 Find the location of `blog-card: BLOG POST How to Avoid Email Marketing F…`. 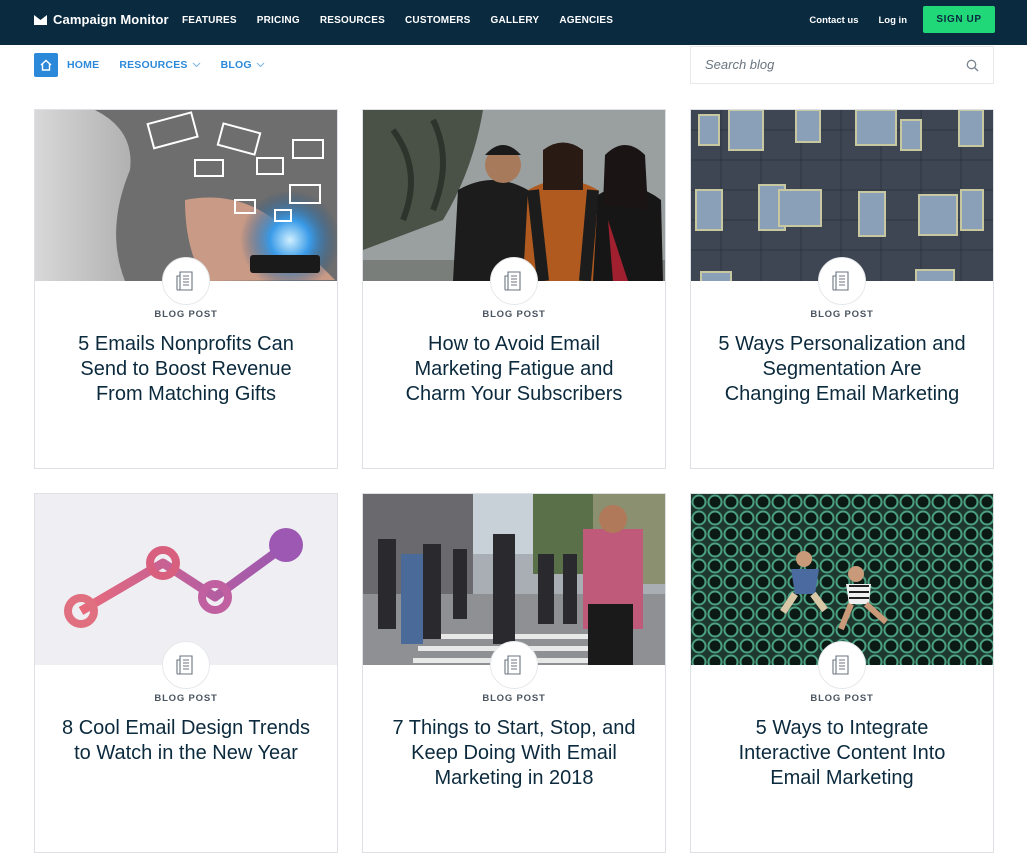

blog-card: BLOG POST How to Avoid Email Marketing F… is located at coordinates (514, 289).